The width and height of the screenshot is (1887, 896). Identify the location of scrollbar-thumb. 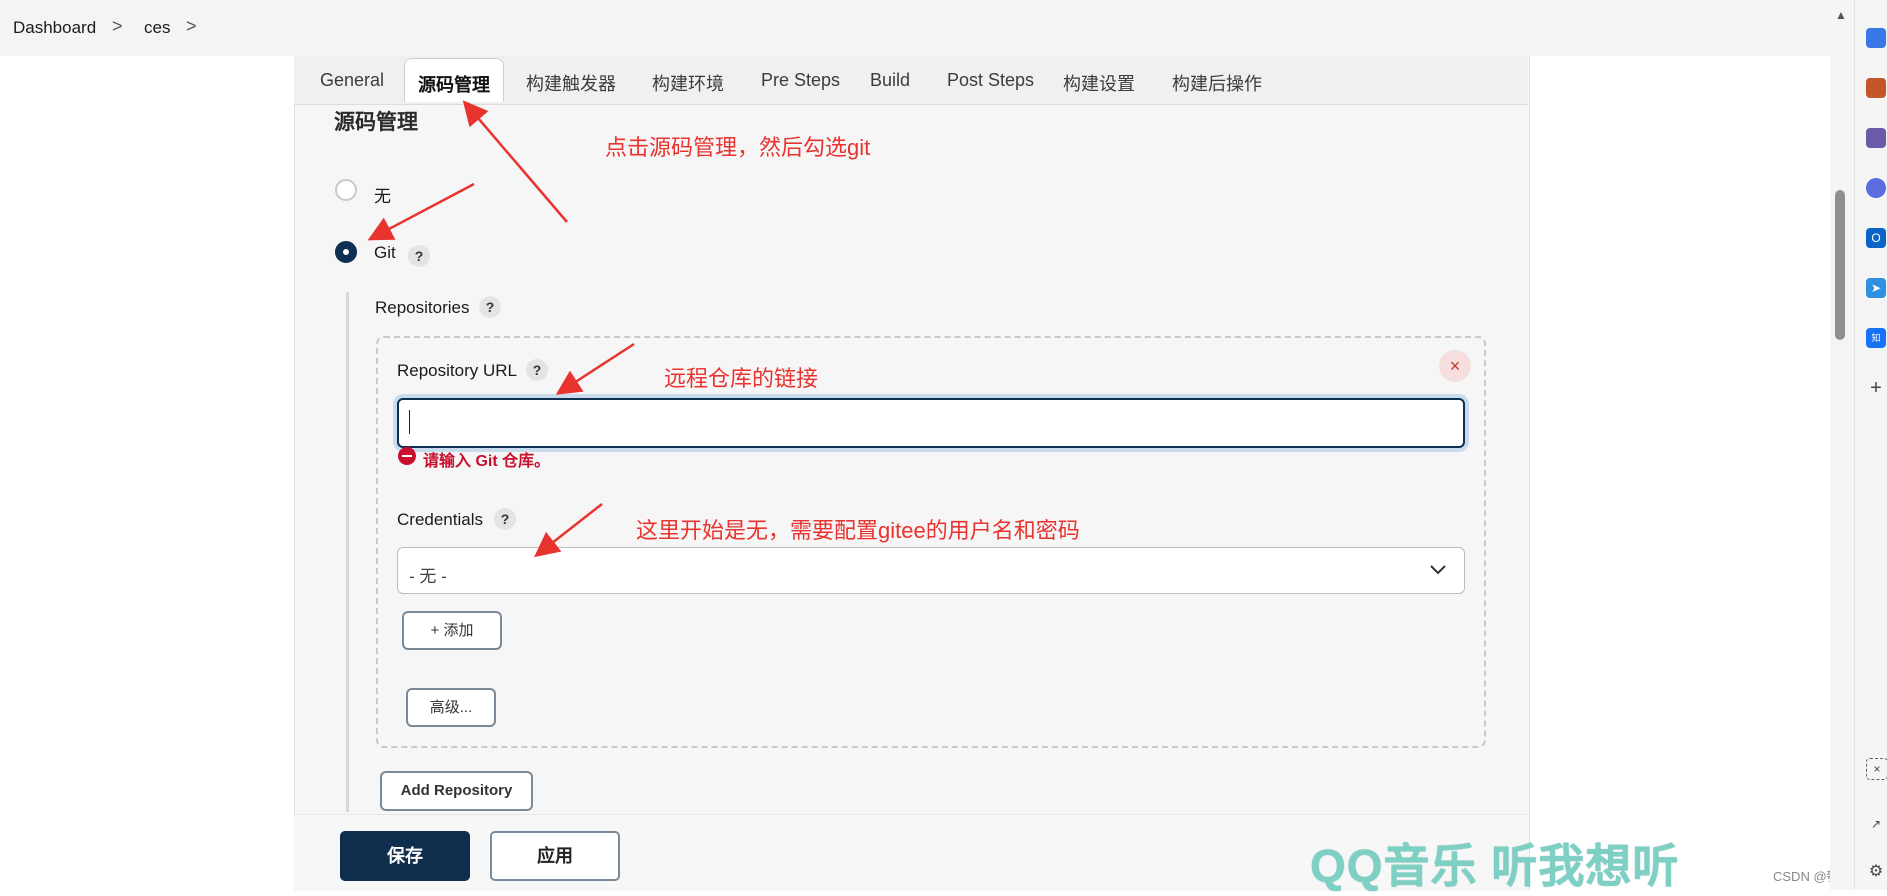
(1840, 265).